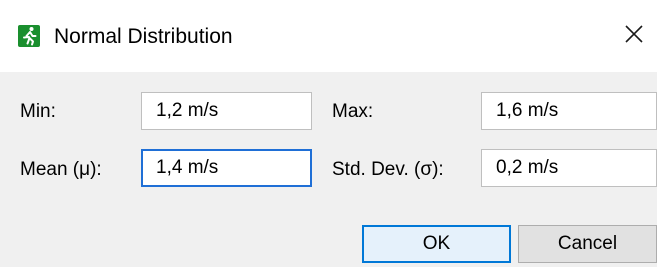  Describe the element at coordinates (29, 36) in the screenshot. I see `running-man-icon` at that location.